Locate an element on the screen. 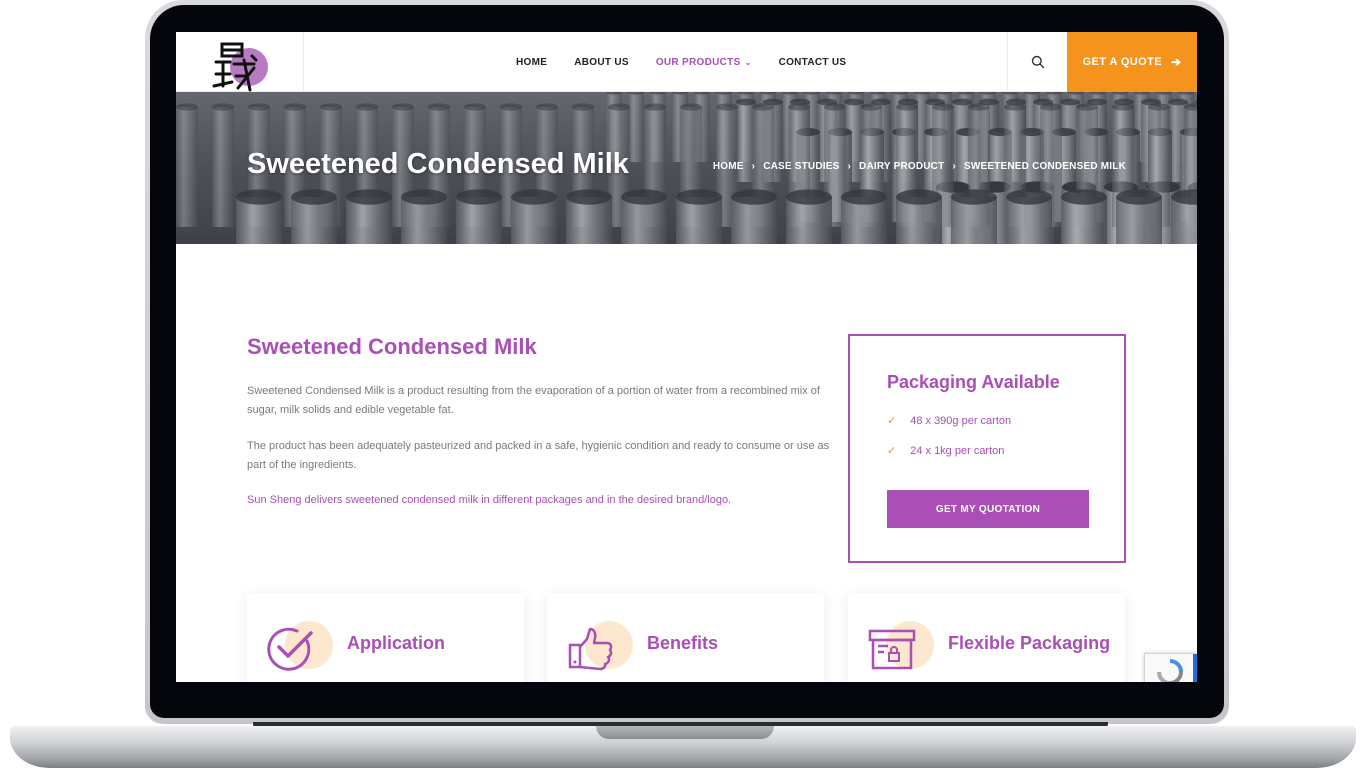 This screenshot has width=1366, height=768. nav-label: CONTACT US is located at coordinates (812, 62).